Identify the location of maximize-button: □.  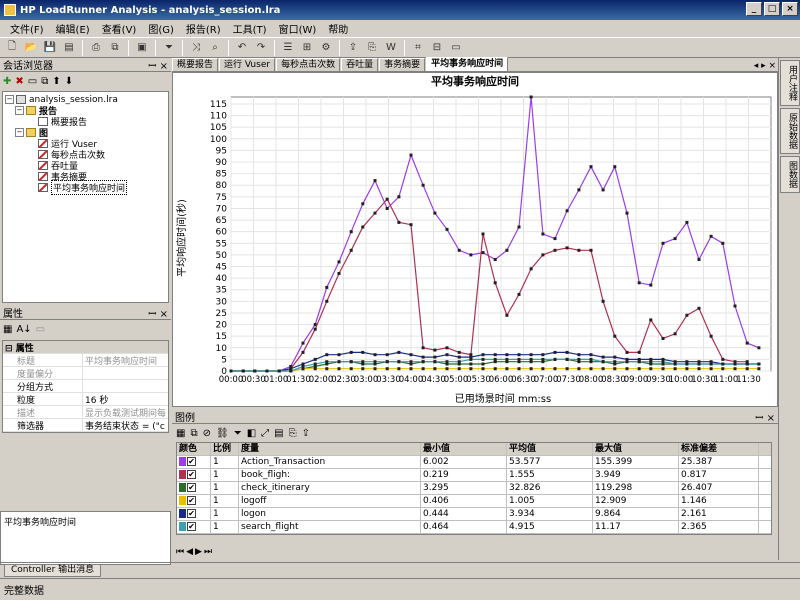
(772, 9).